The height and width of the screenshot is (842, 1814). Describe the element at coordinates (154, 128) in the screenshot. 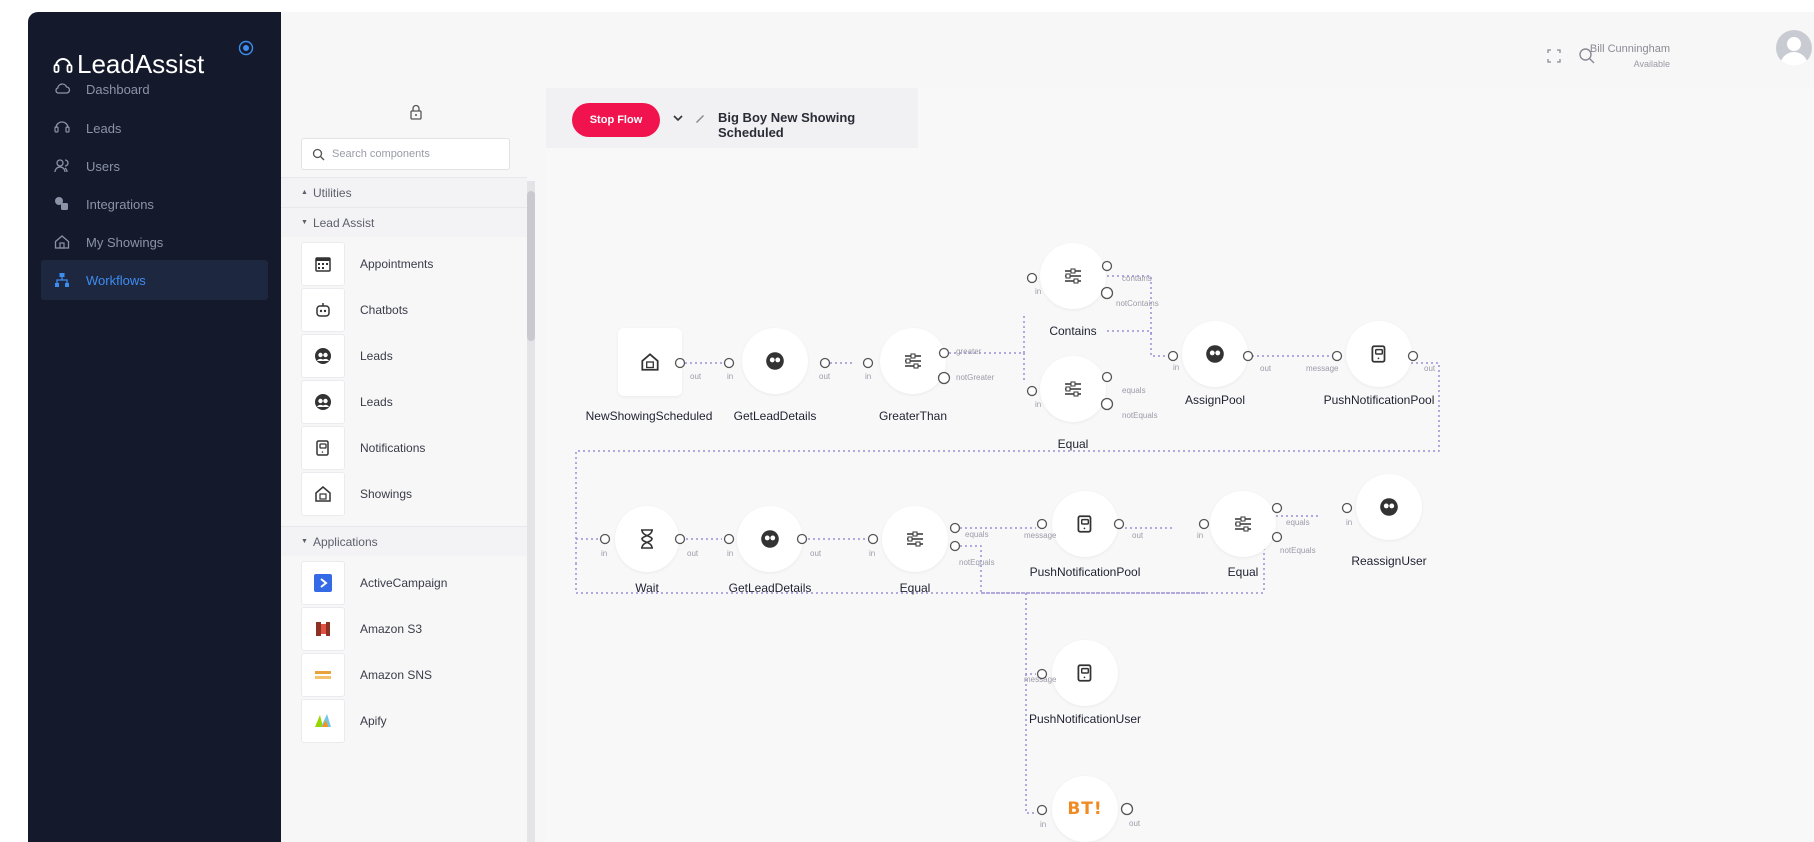

I see `sidebar-item-leads: Leads` at that location.